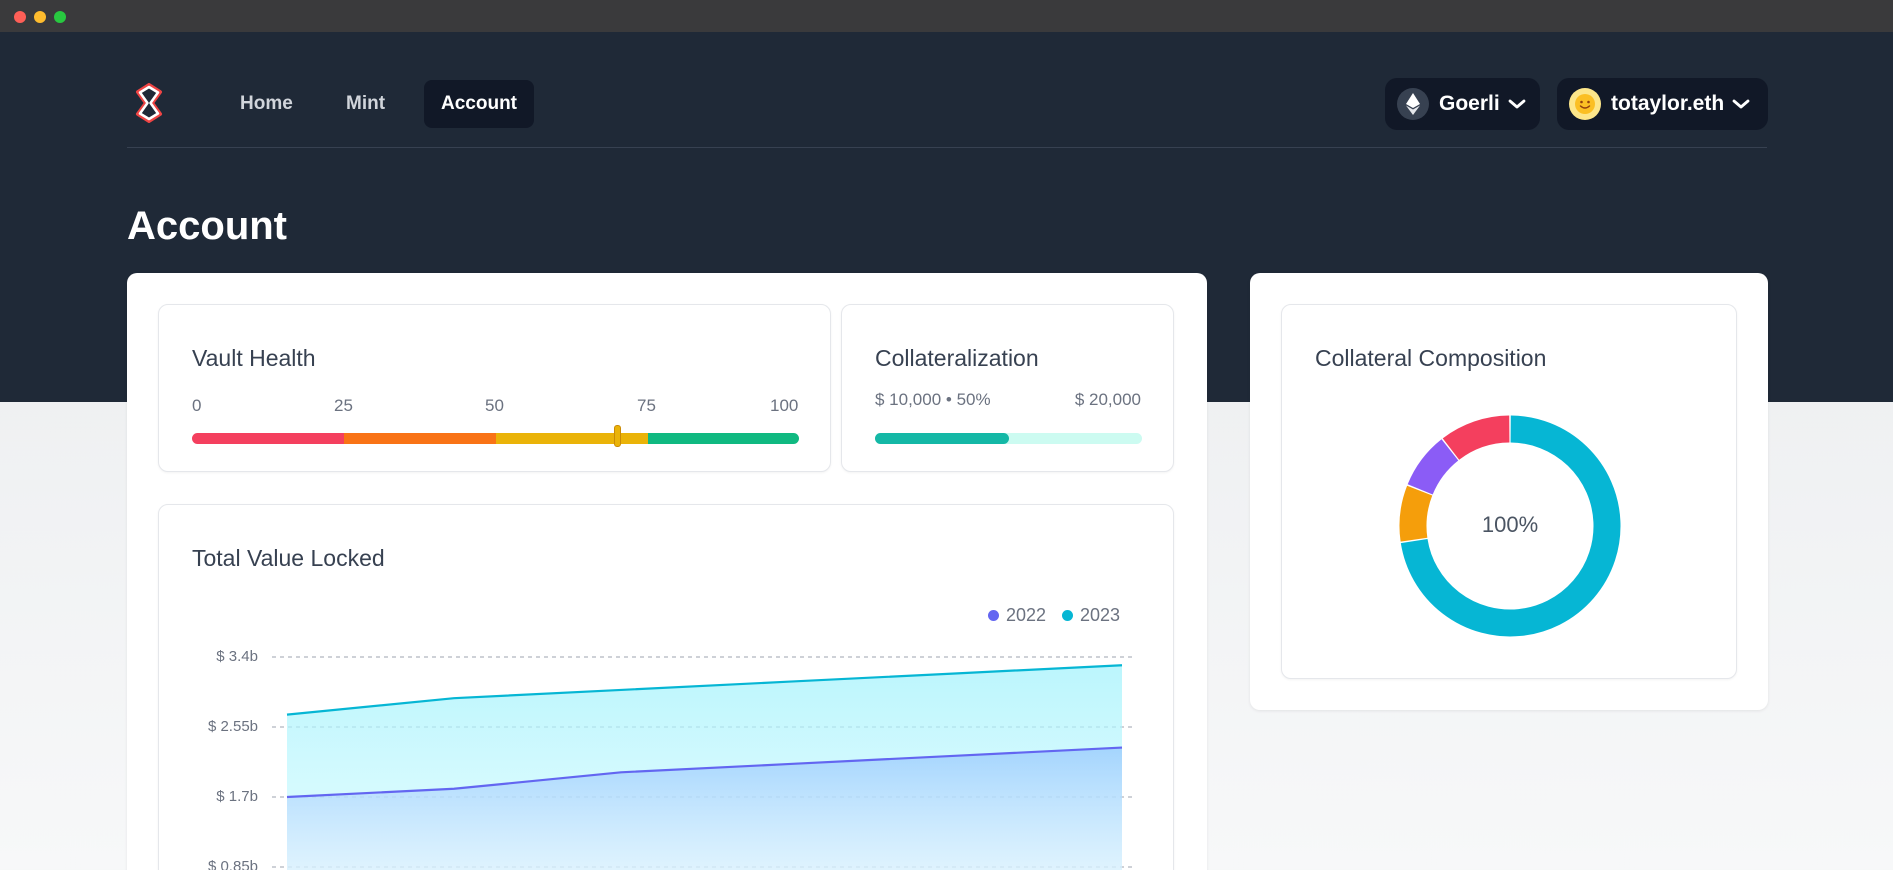 The height and width of the screenshot is (870, 1893). I want to click on donut-center-label: 100%, so click(1510, 524).